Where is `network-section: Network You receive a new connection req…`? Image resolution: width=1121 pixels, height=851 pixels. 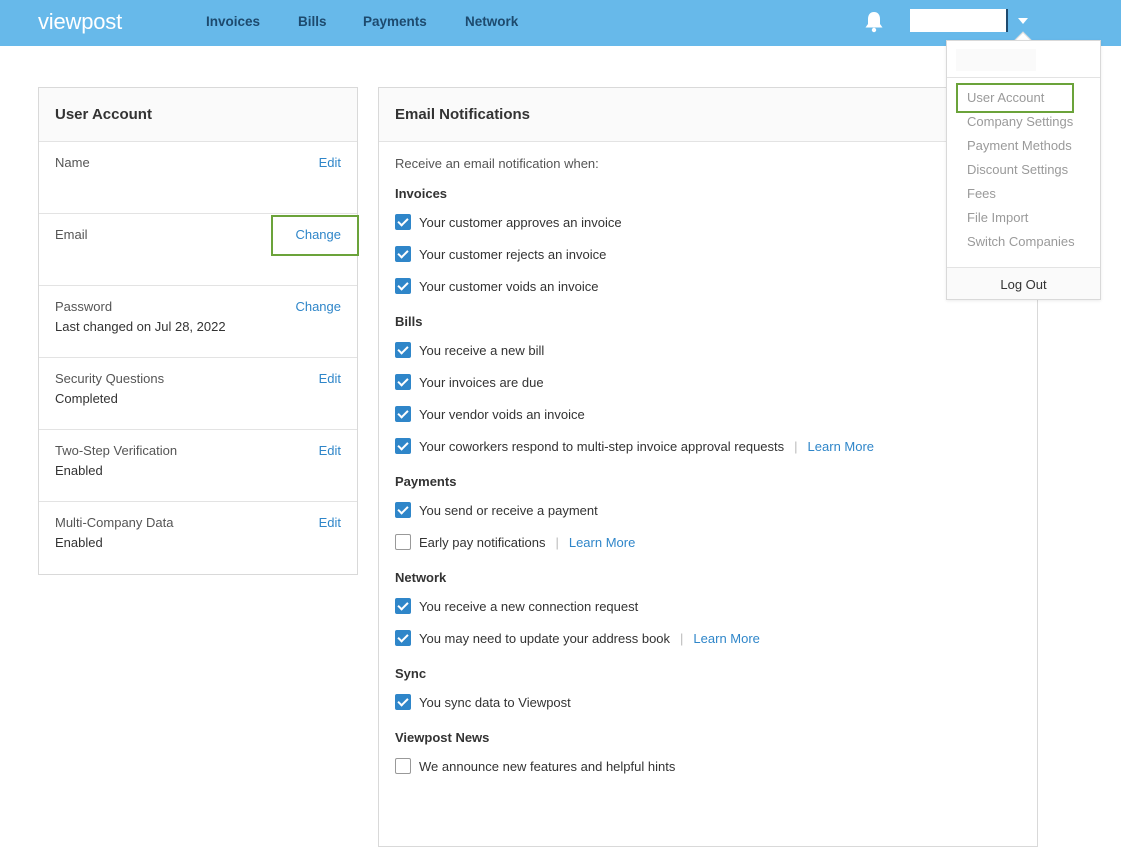
network-section: Network You receive a new connection req… is located at coordinates (708, 612).